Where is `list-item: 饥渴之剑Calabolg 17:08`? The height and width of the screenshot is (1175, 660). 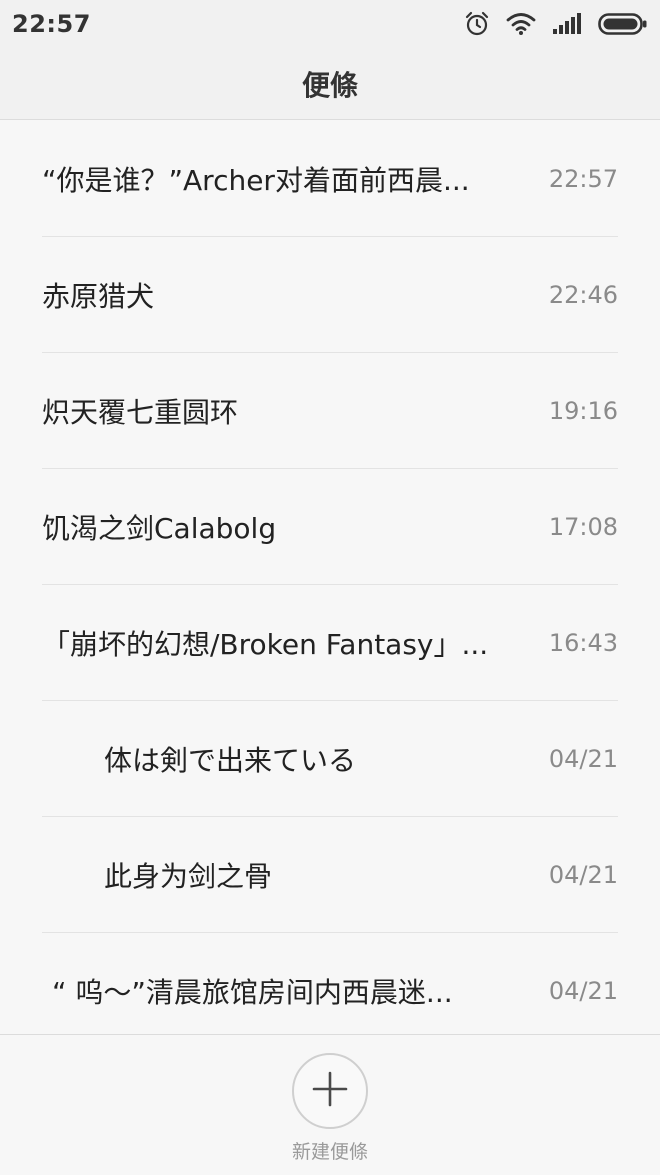
list-item: 饥渴之剑Calabolg 17:08 is located at coordinates (330, 527).